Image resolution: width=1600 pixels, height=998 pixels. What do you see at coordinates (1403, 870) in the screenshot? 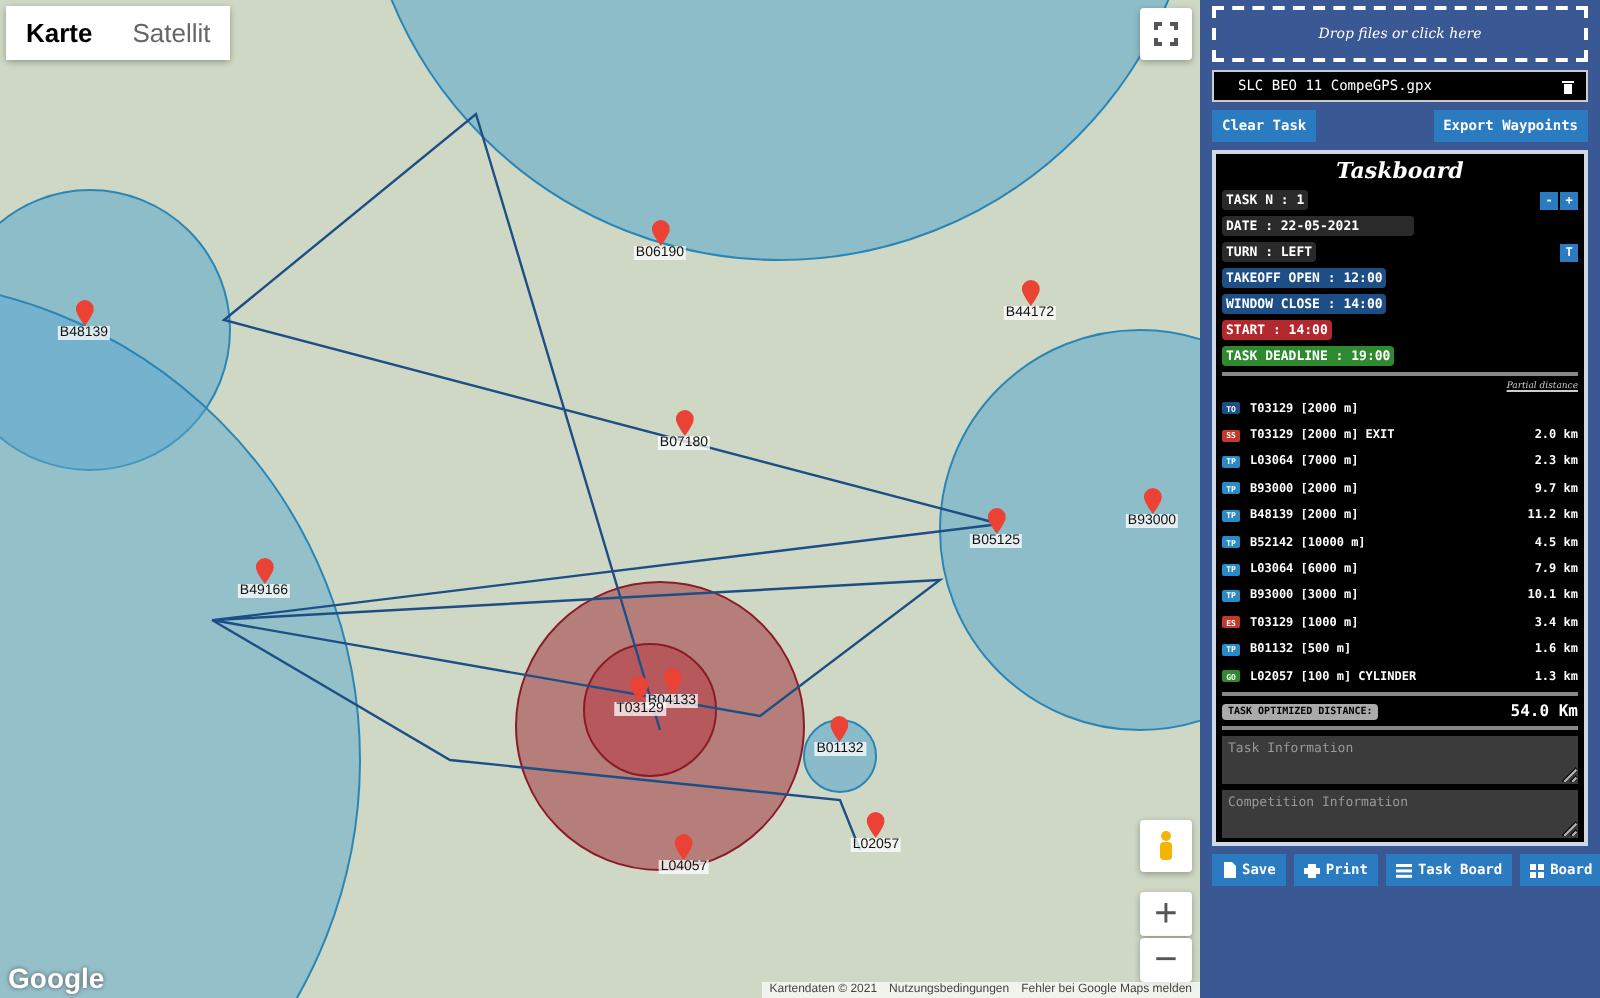
I see `list-icon` at bounding box center [1403, 870].